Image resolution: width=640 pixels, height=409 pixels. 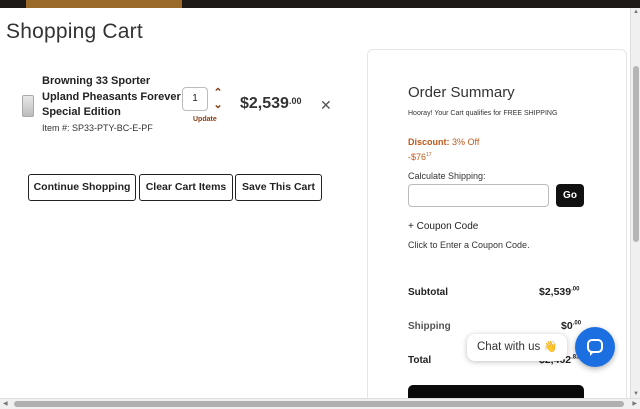 I want to click on calculate-shipping-label: Calculate Shipping:, so click(x=447, y=176).